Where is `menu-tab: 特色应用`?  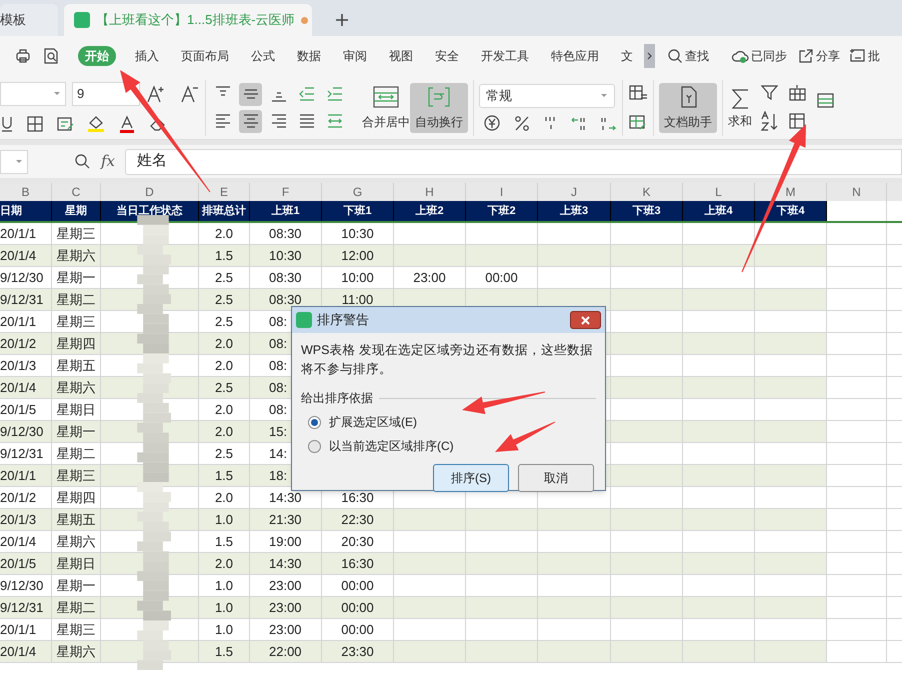
menu-tab: 特色应用 is located at coordinates (575, 56).